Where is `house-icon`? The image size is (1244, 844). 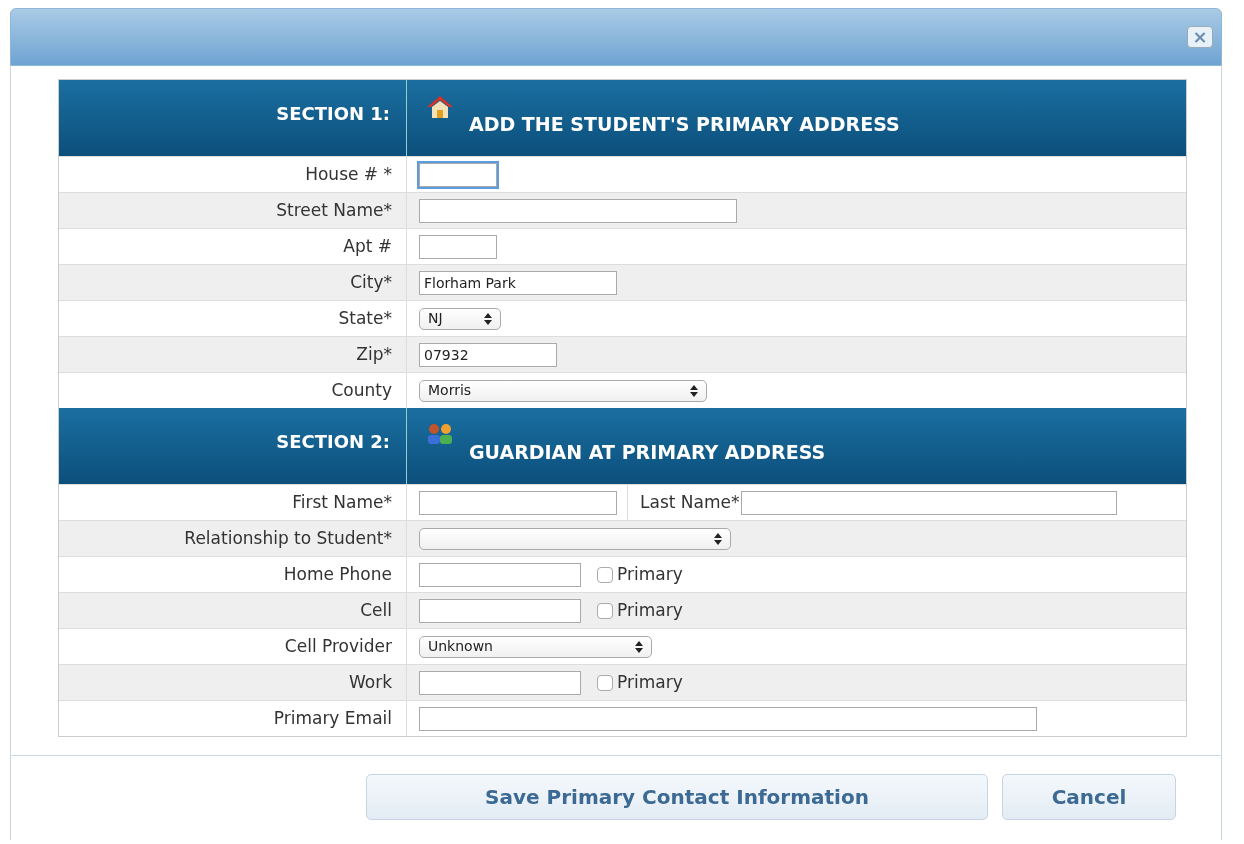 house-icon is located at coordinates (440, 107).